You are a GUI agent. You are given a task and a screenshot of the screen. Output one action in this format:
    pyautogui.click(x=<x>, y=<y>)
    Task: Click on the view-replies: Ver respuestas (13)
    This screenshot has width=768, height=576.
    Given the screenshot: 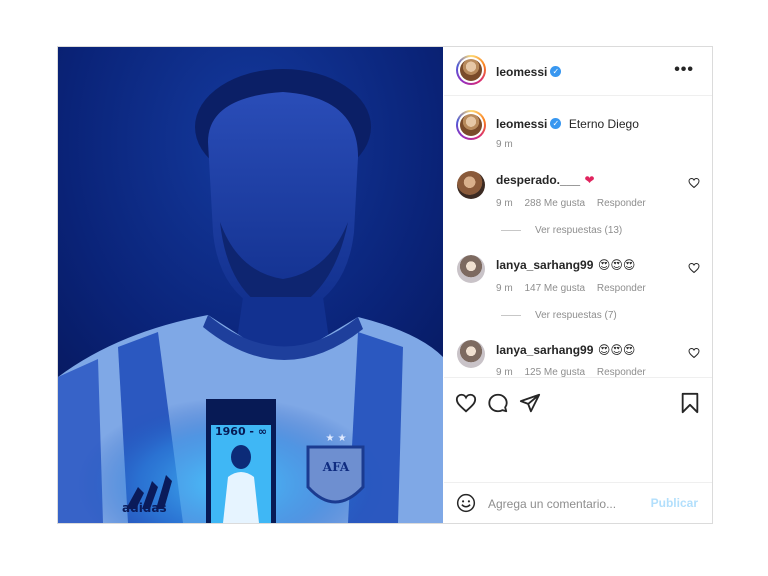 What is the action you would take?
    pyautogui.click(x=561, y=230)
    